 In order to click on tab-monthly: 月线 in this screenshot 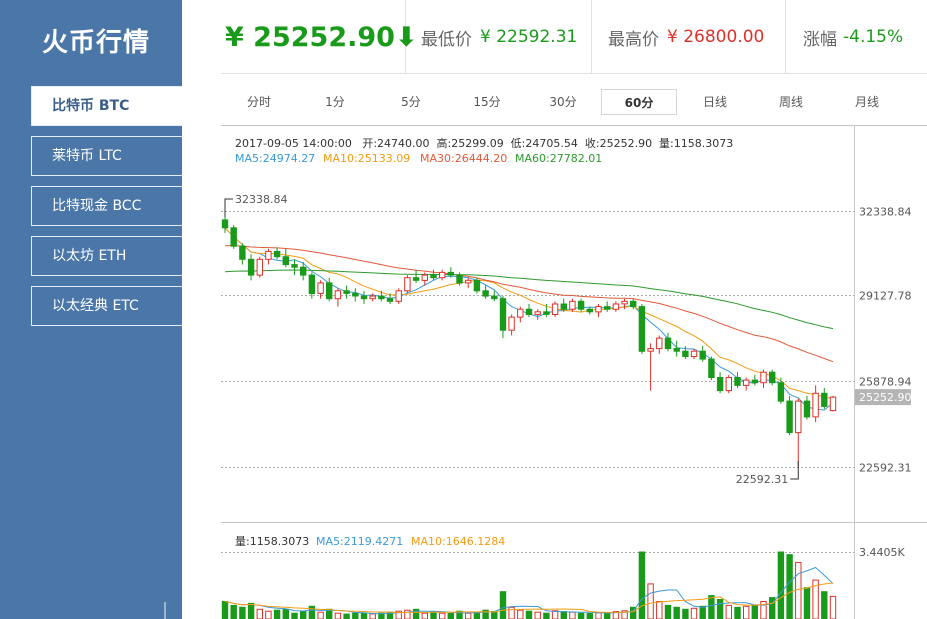, I will do `click(867, 102)`.